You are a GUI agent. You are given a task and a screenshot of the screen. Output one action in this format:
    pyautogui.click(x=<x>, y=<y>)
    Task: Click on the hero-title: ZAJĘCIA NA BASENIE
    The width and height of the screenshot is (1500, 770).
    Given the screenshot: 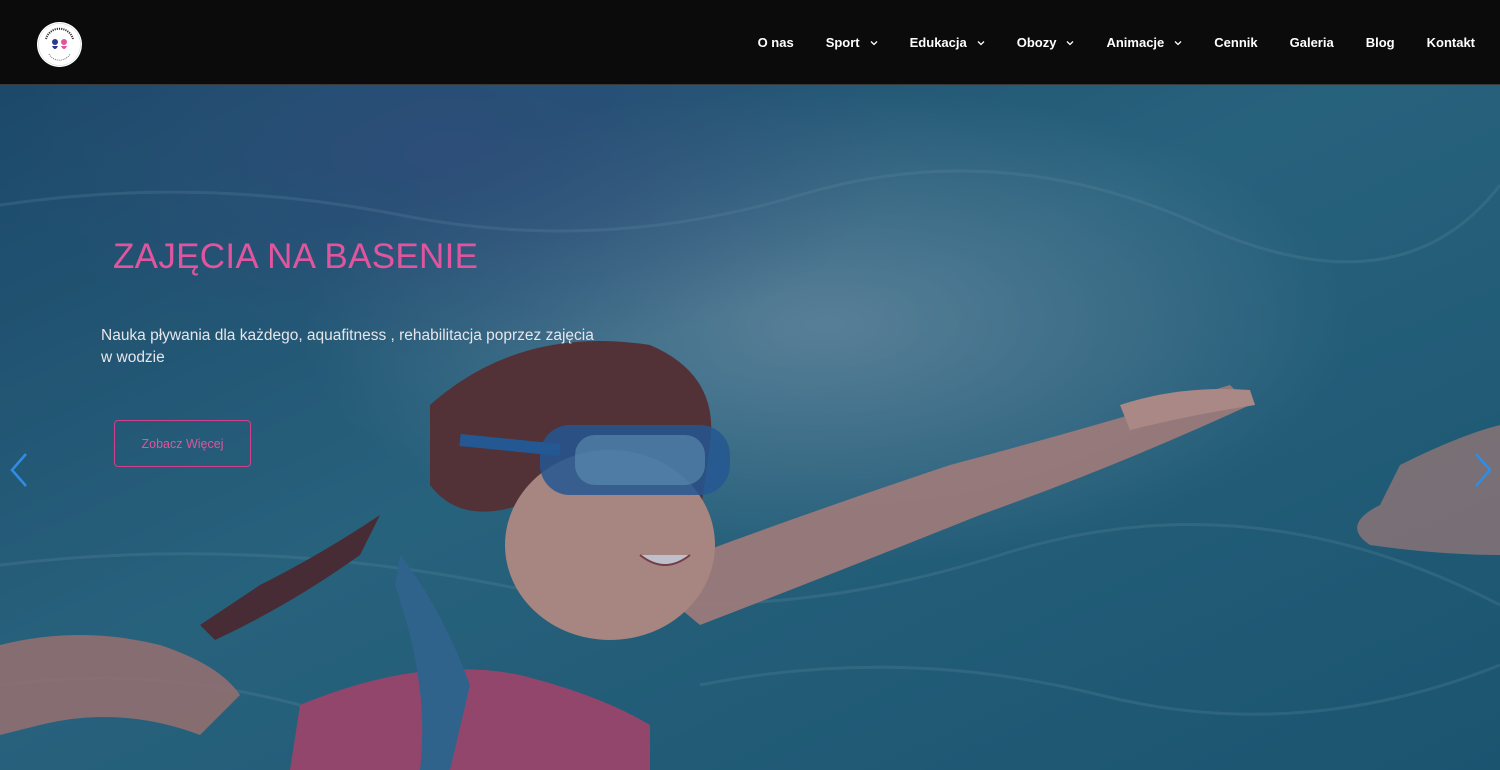 What is the action you would take?
    pyautogui.click(x=296, y=256)
    